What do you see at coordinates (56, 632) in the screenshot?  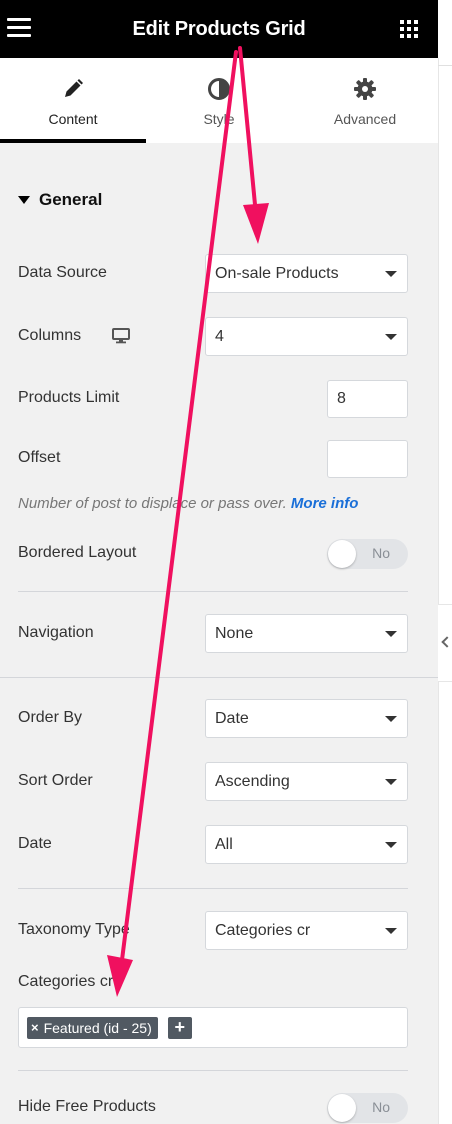 I see `navigation-label: Navigation` at bounding box center [56, 632].